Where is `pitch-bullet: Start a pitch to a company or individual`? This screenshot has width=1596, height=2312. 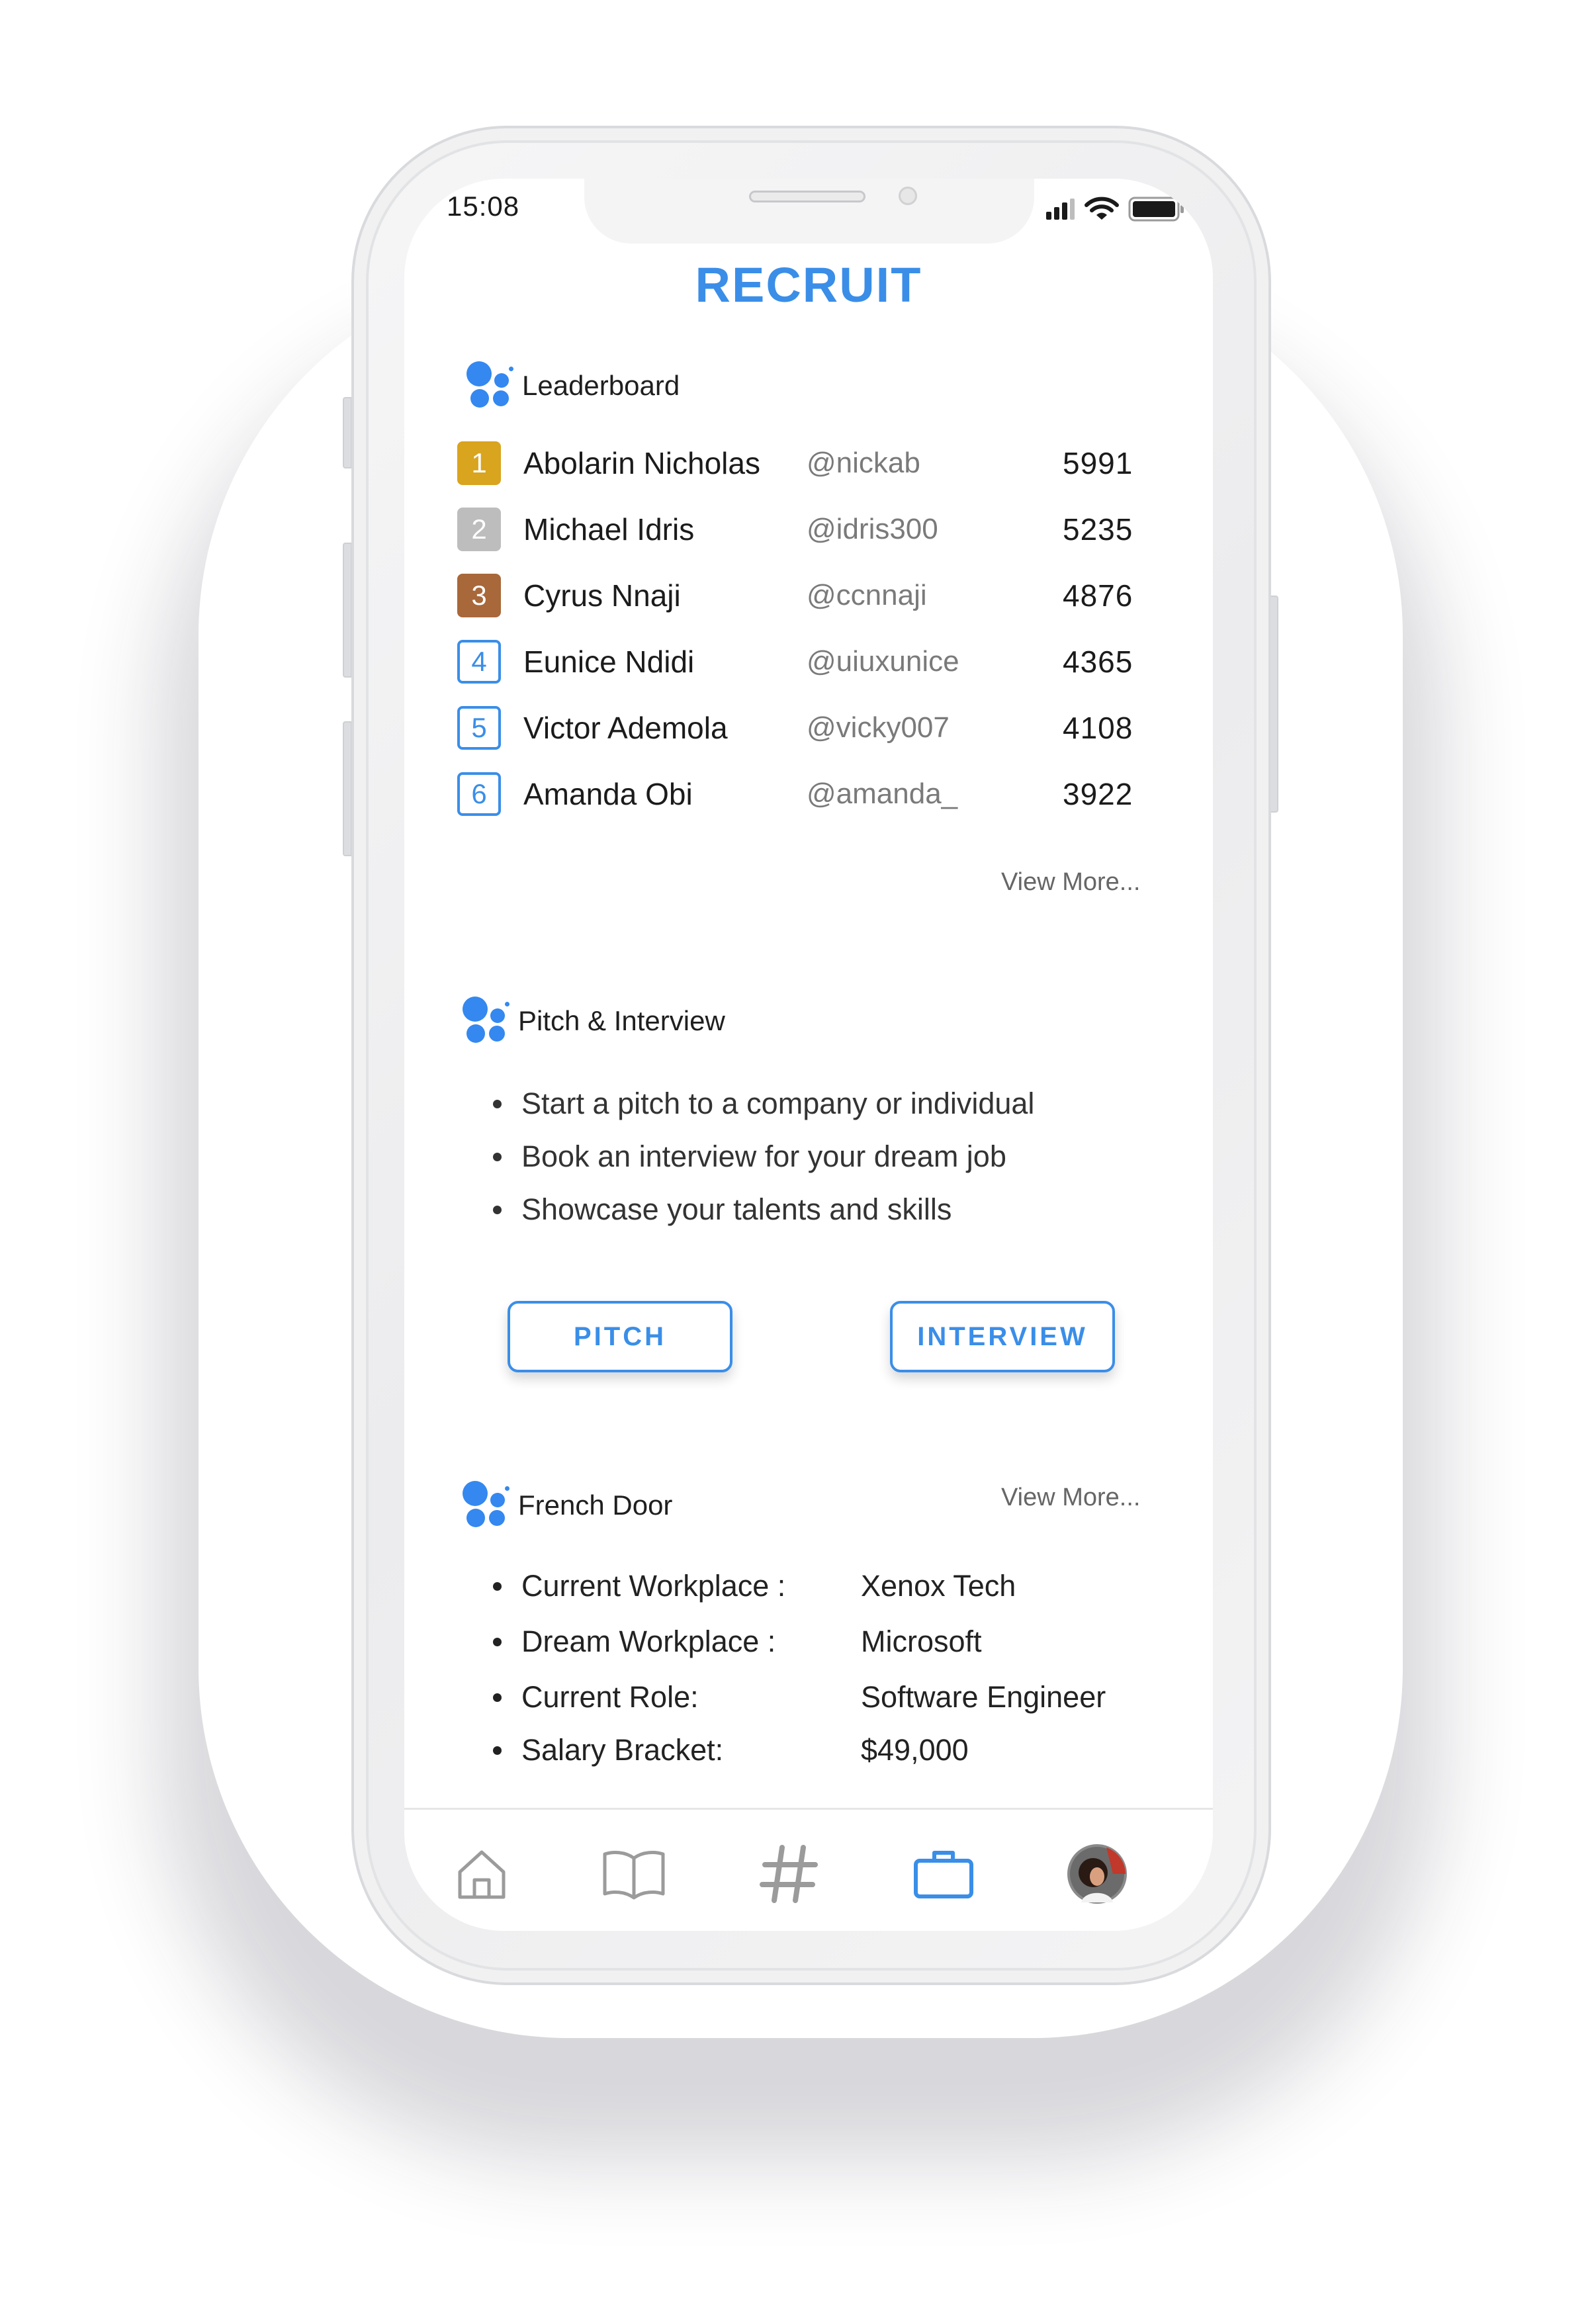 pitch-bullet: Start a pitch to a company or individual is located at coordinates (763, 1104).